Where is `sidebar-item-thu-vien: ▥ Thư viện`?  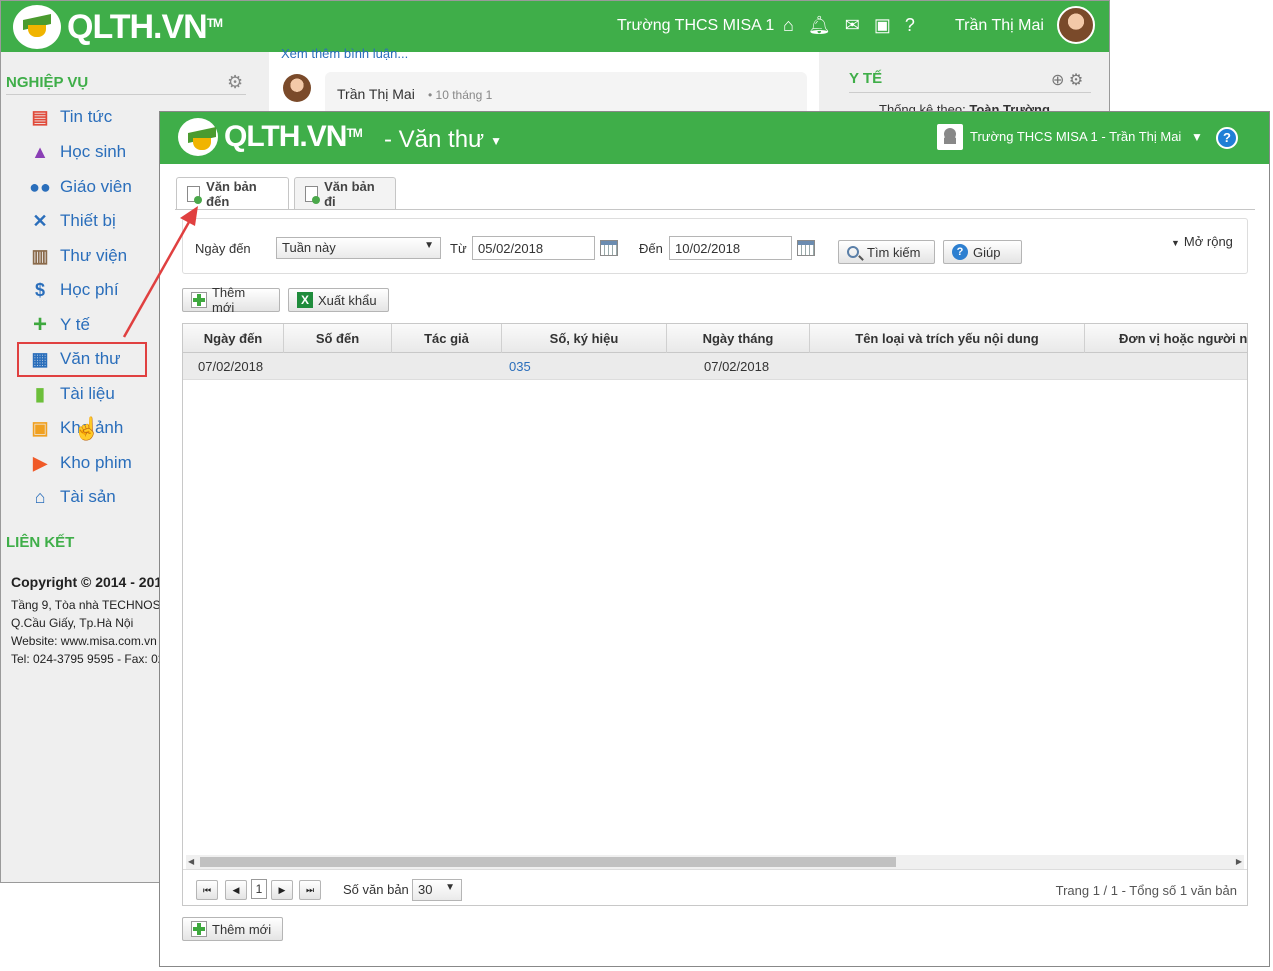
sidebar-item-thu-vien: ▥ Thư viện is located at coordinates (78, 256).